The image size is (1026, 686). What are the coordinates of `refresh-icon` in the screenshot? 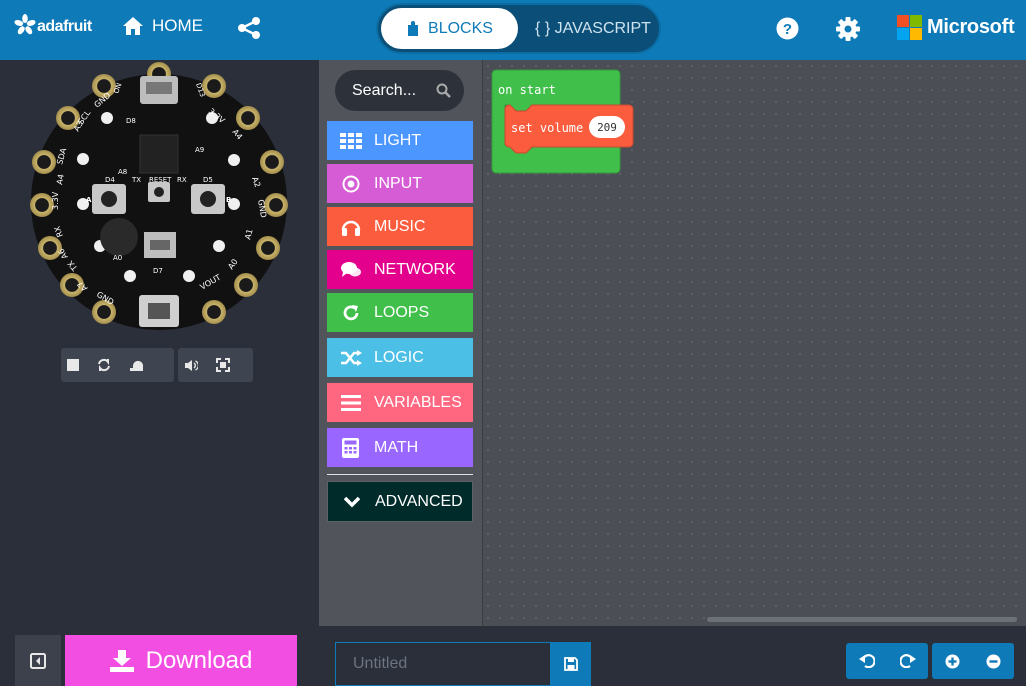 It's located at (350, 313).